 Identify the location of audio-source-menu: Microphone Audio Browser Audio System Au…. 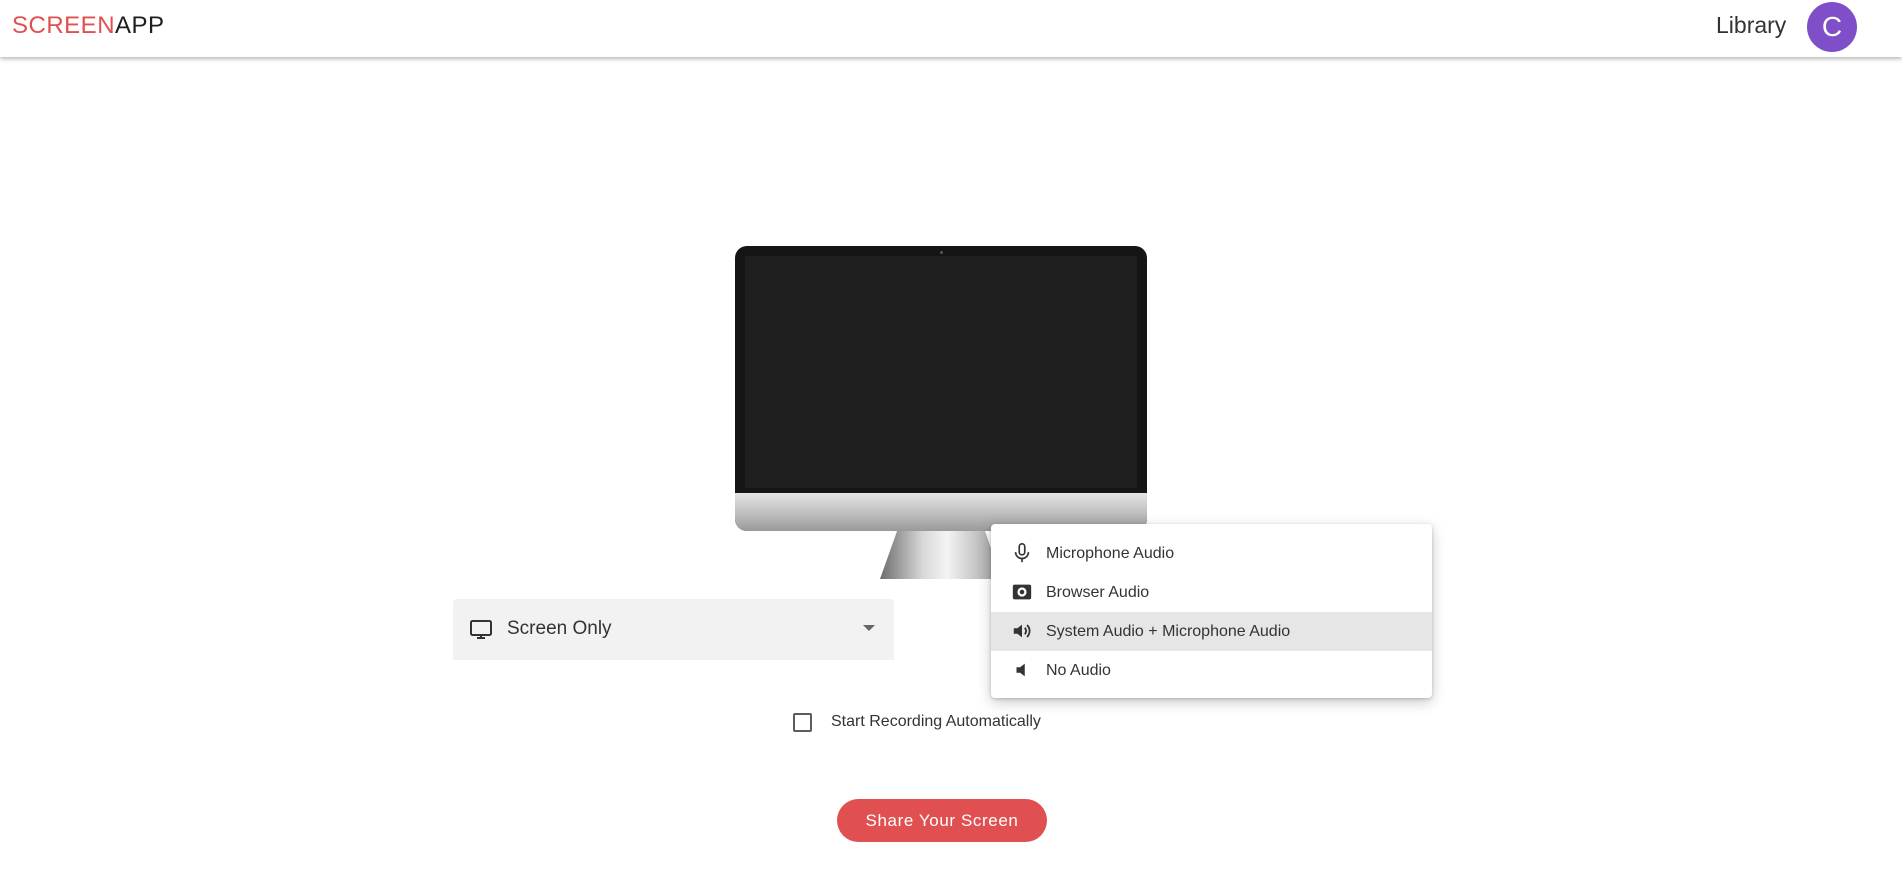
(1211, 611).